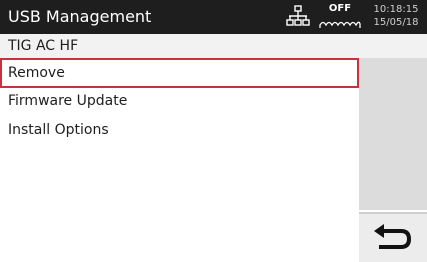 This screenshot has width=427, height=262. I want to click on process-subtitle: TIG AC HF, so click(43, 46).